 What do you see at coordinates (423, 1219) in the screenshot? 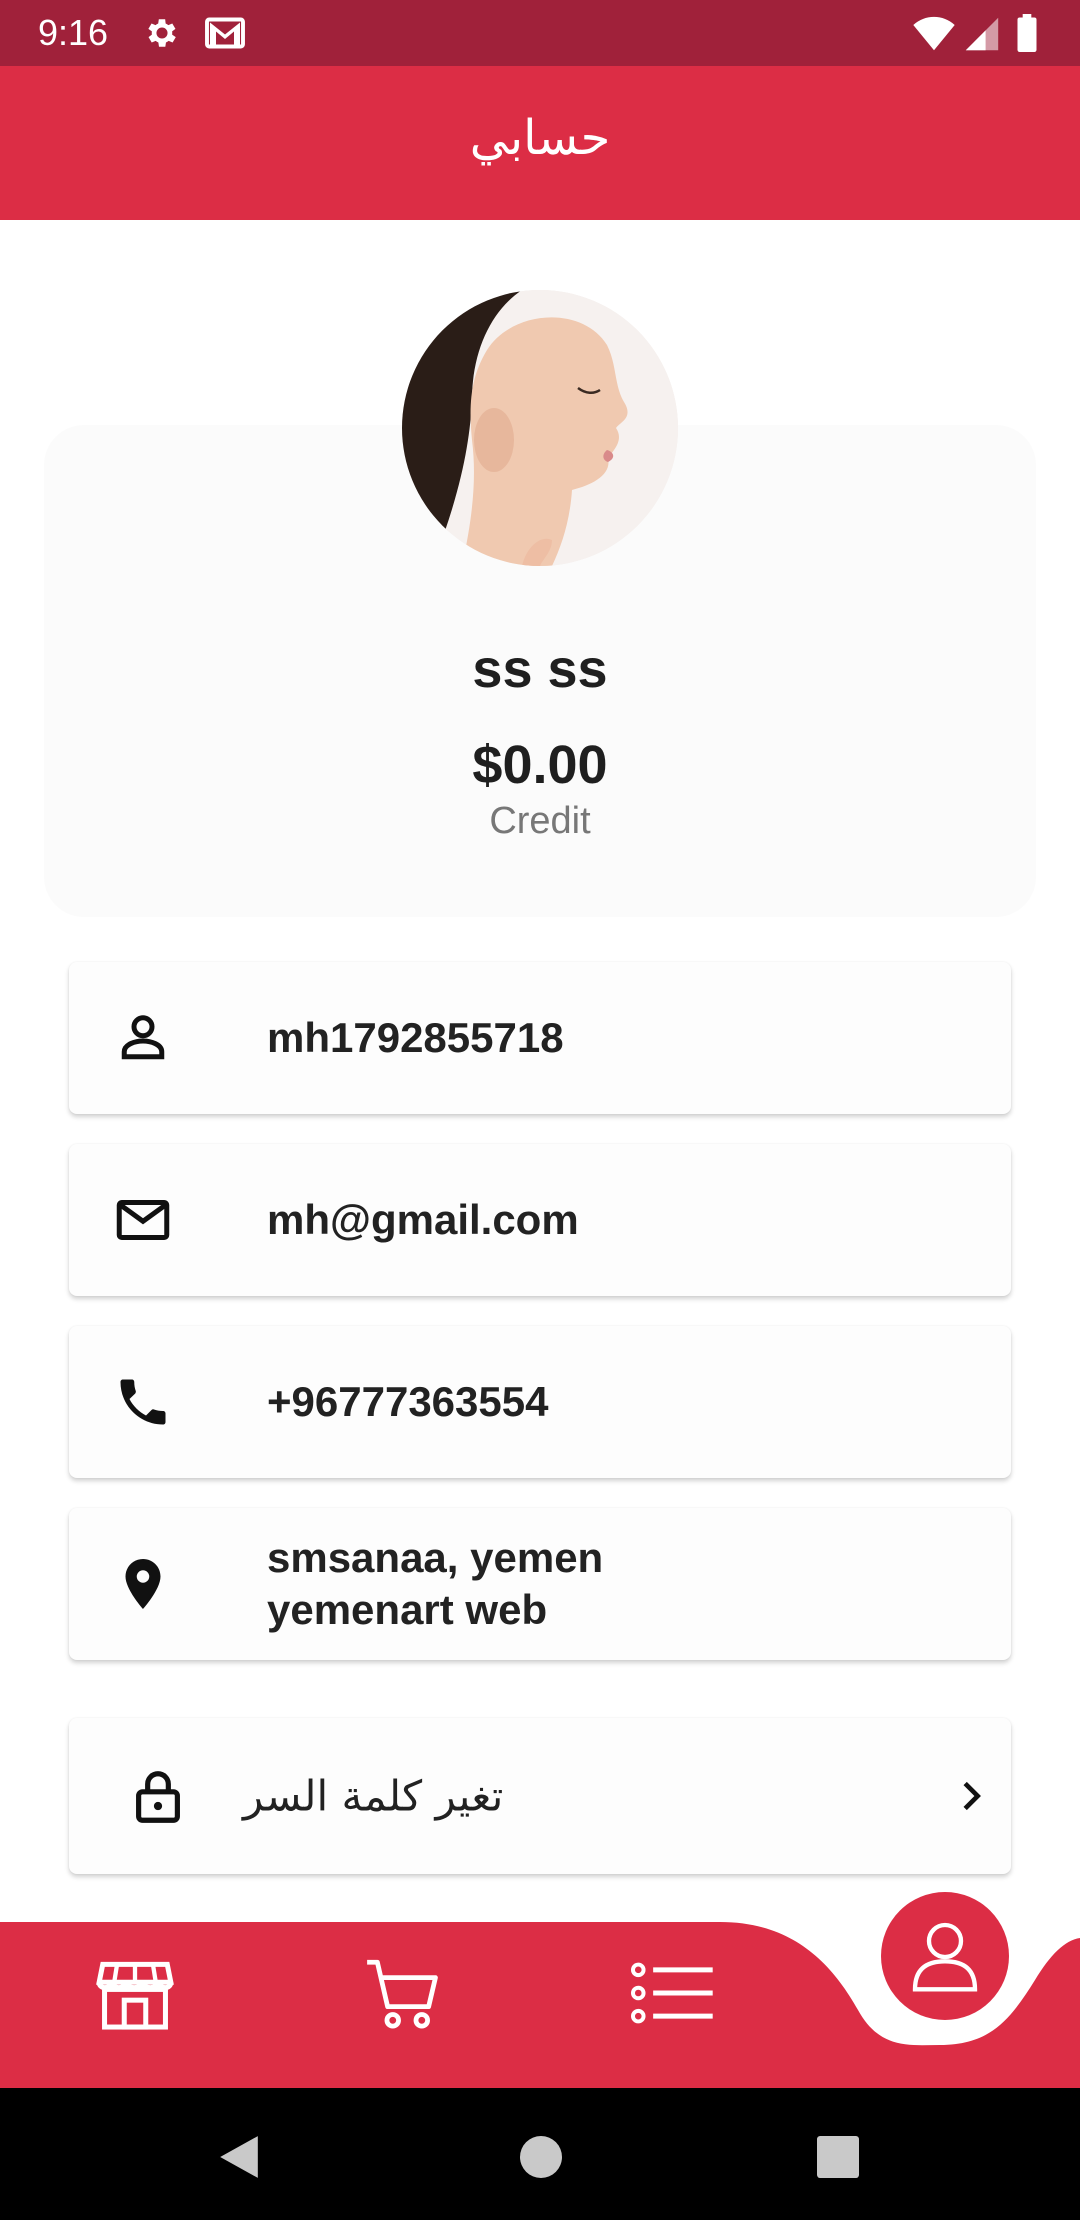
I see `email-value: mh@gmail.com` at bounding box center [423, 1219].